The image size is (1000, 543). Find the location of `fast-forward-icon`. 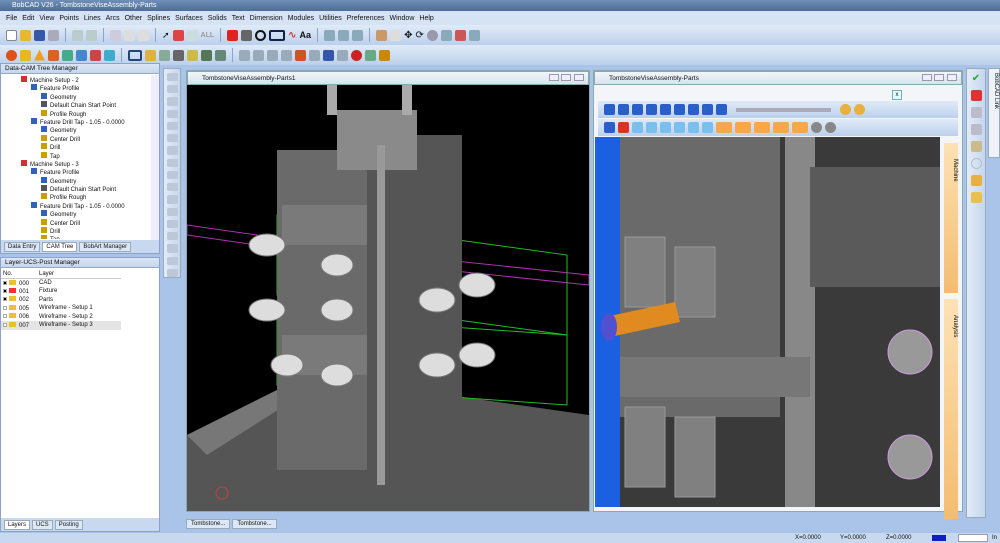

fast-forward-icon is located at coordinates (693, 109).